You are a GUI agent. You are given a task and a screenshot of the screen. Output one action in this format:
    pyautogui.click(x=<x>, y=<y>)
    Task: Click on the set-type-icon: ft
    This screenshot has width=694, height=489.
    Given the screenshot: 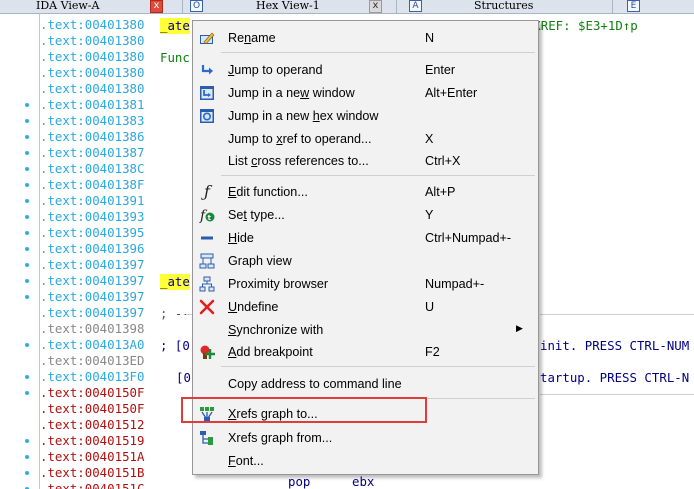 What is the action you would take?
    pyautogui.click(x=207, y=215)
    